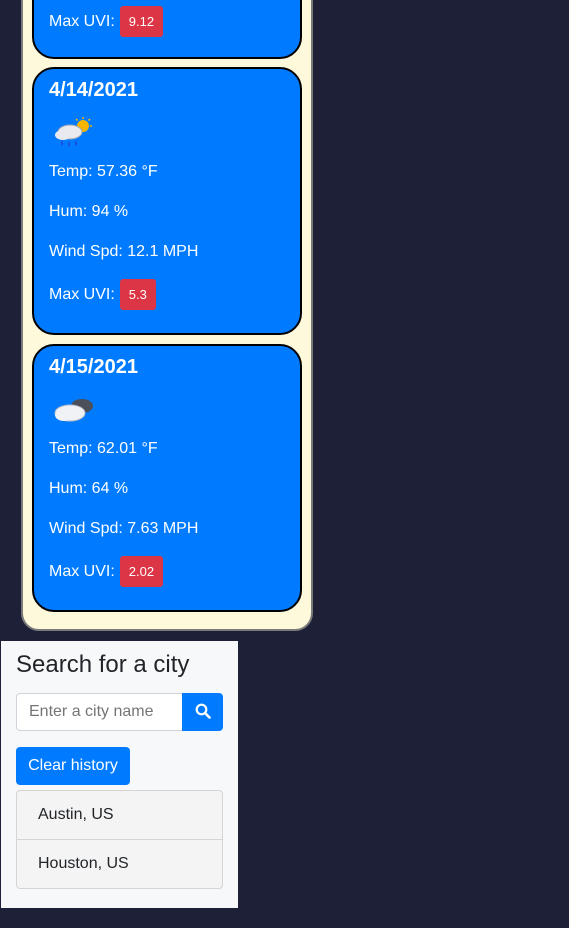 The width and height of the screenshot is (569, 928). Describe the element at coordinates (89, 488) in the screenshot. I see `humidity-text: Hum: 64 %` at that location.